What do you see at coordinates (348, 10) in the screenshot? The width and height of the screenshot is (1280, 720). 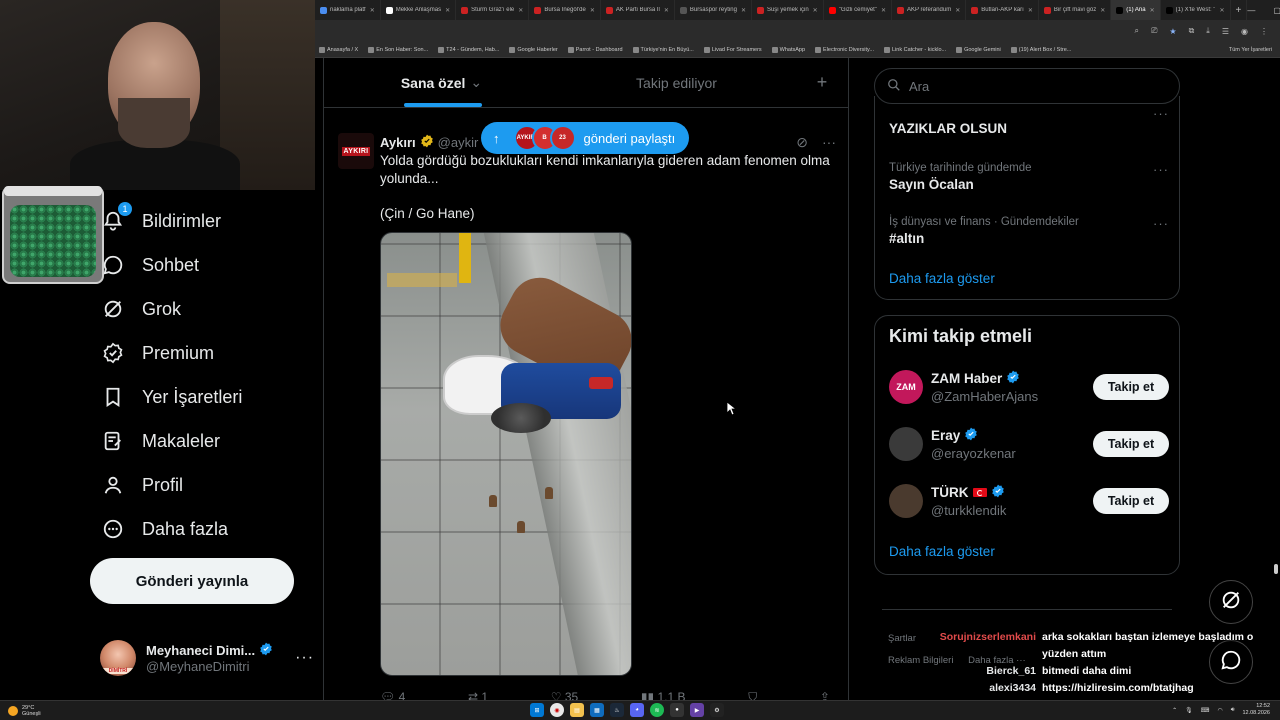 I see `browser-tab: naklama platf ✕` at bounding box center [348, 10].